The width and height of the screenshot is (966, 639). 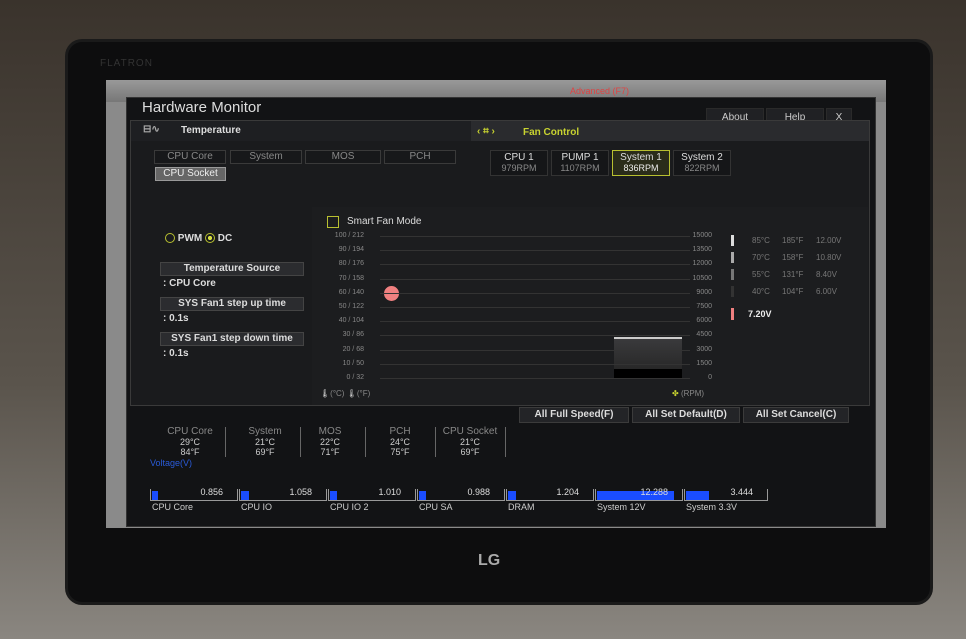 I want to click on step-up-button: SYS Fan1 step up time, so click(x=232, y=304).